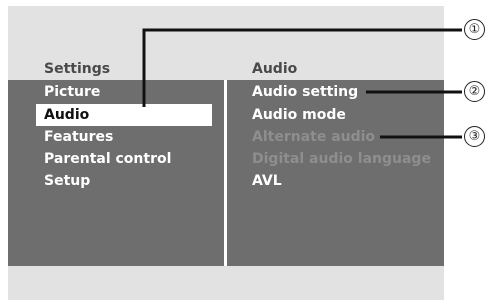 The width and height of the screenshot is (492, 304). I want to click on callout-number-1: ①, so click(474, 29).